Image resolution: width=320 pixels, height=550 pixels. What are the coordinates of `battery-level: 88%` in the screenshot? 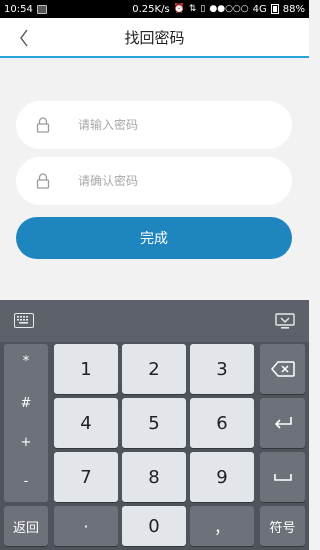 It's located at (293, 9).